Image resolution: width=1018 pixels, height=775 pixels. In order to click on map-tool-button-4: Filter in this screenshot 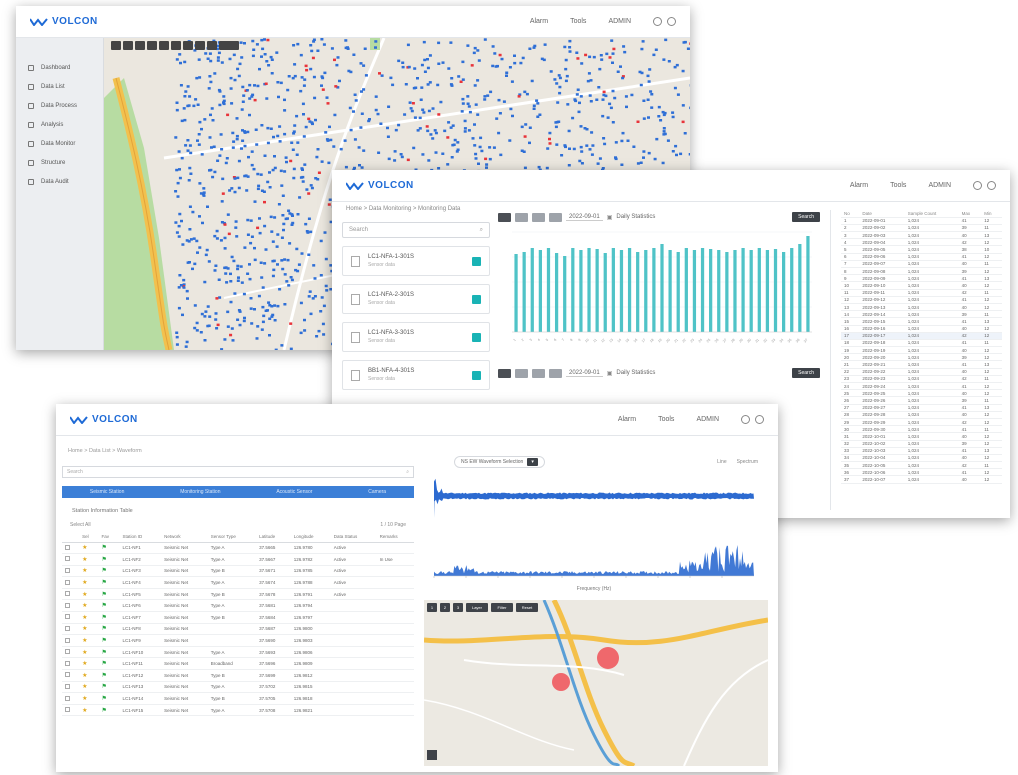, I will do `click(502, 607)`.